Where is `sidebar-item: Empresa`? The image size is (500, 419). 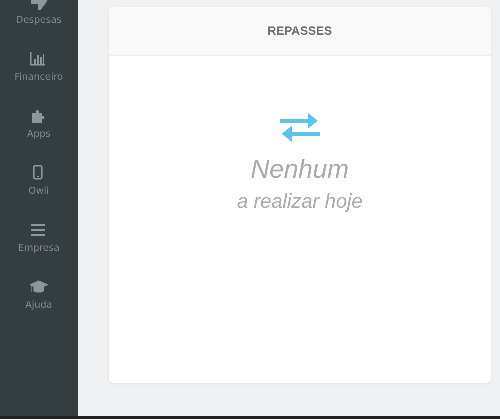
sidebar-item: Empresa is located at coordinates (39, 237).